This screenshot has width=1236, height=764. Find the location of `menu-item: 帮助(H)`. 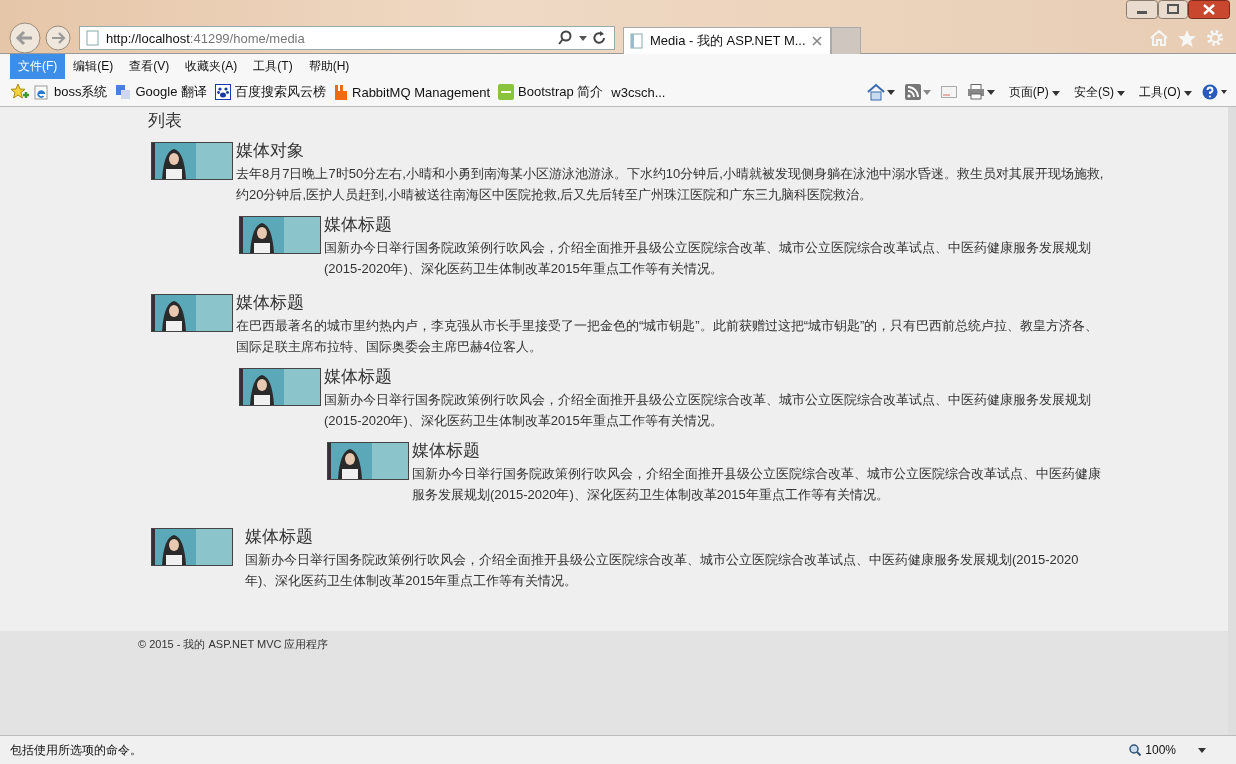

menu-item: 帮助(H) is located at coordinates (329, 66).